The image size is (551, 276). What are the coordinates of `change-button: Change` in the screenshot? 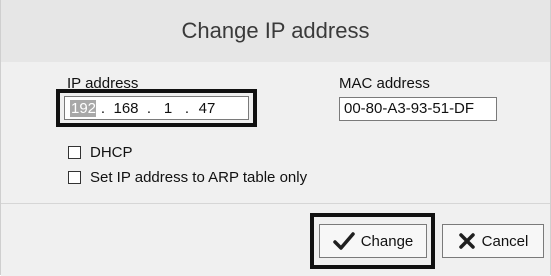 It's located at (373, 241).